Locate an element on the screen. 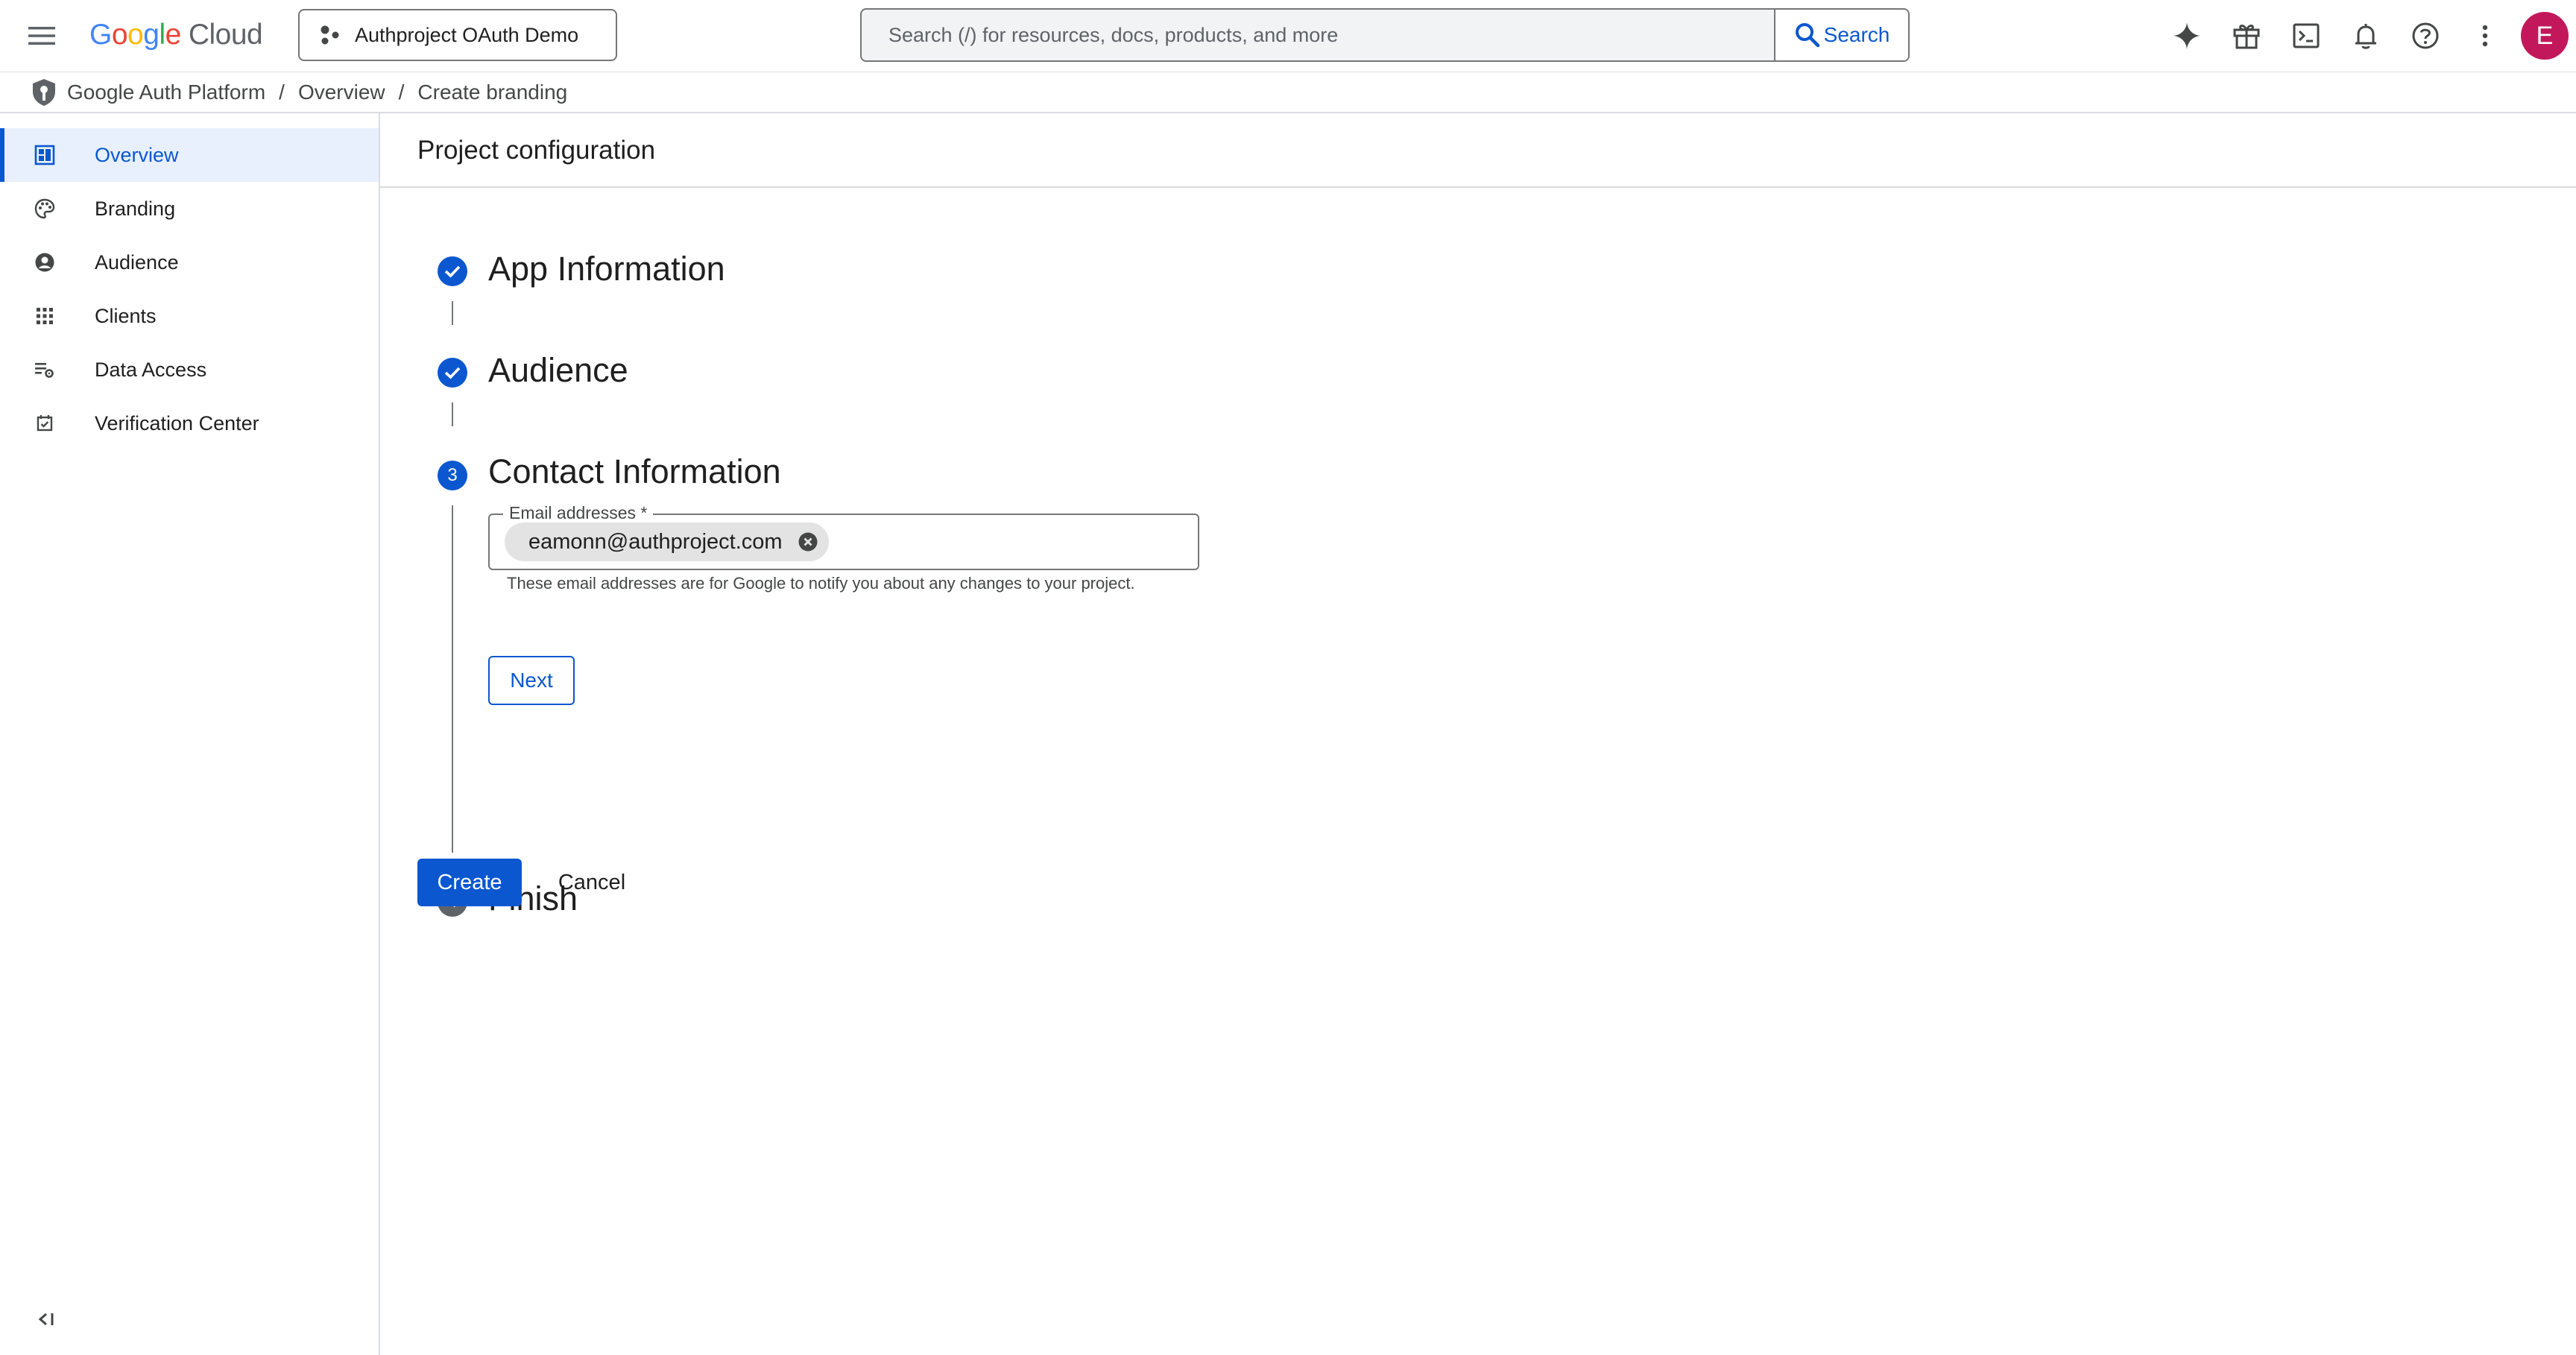  logo-letter: l is located at coordinates (162, 35).